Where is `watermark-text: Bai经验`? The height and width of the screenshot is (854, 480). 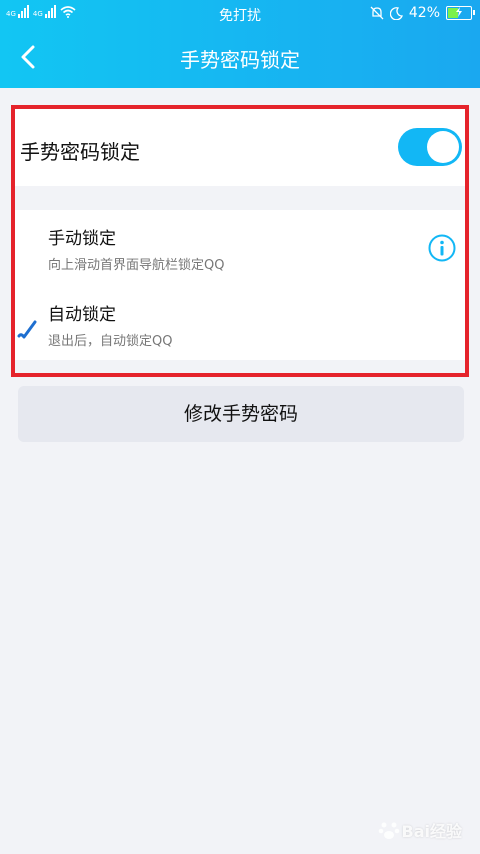 watermark-text: Bai经验 is located at coordinates (431, 831).